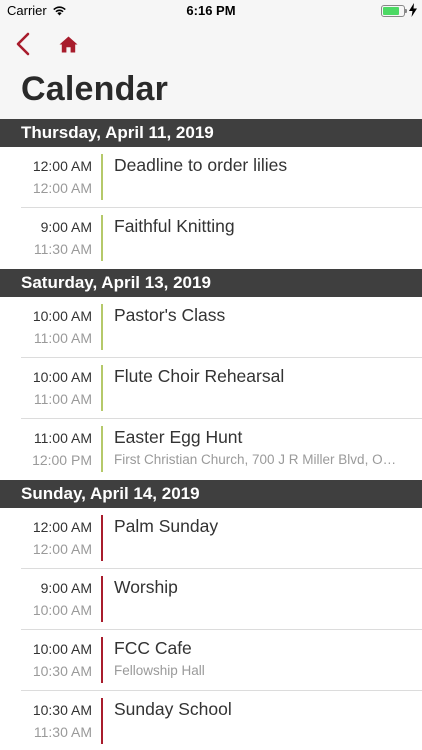  I want to click on home-icon, so click(68, 44).